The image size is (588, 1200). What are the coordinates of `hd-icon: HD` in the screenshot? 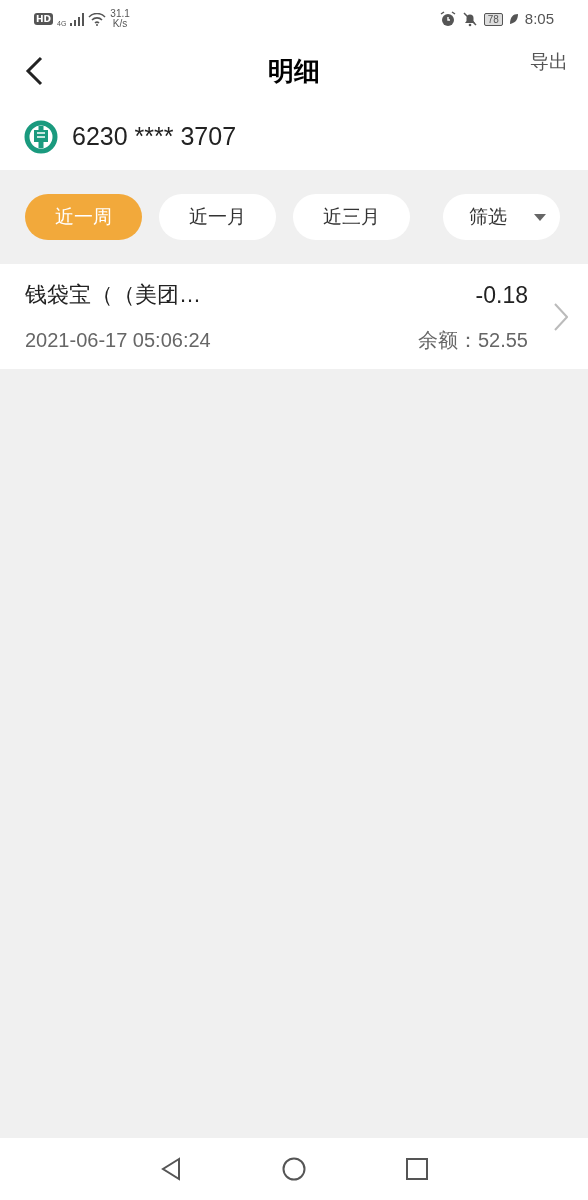 It's located at (43, 19).